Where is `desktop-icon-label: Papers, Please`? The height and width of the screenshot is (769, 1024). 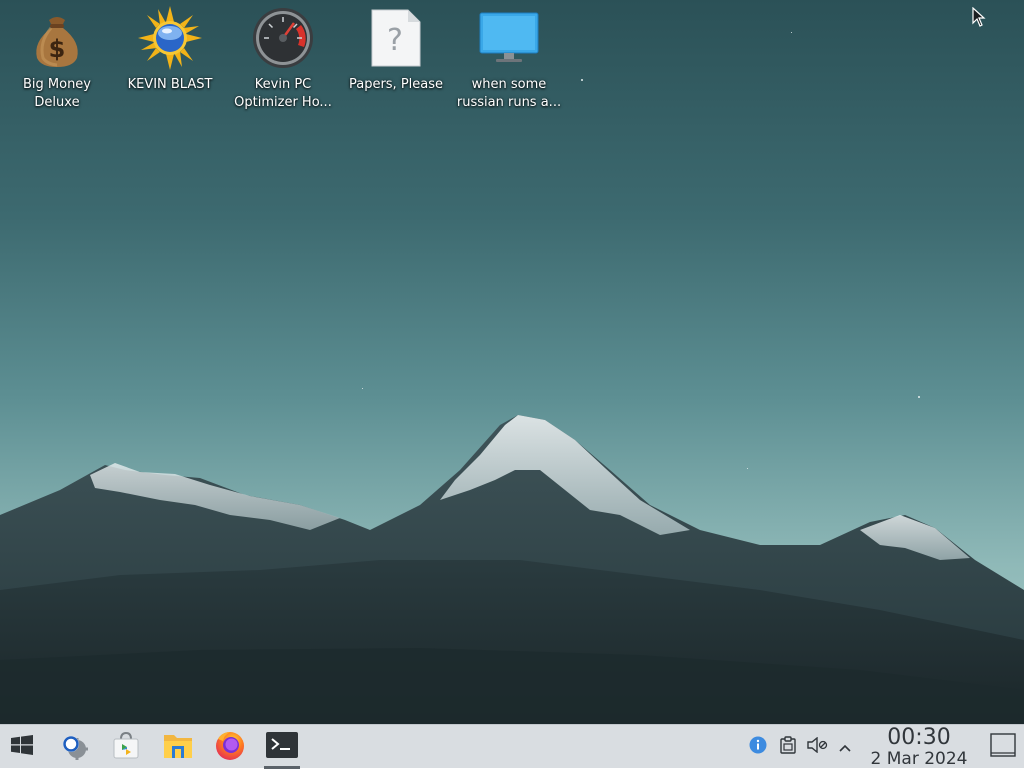 desktop-icon-label: Papers, Please is located at coordinates (396, 84).